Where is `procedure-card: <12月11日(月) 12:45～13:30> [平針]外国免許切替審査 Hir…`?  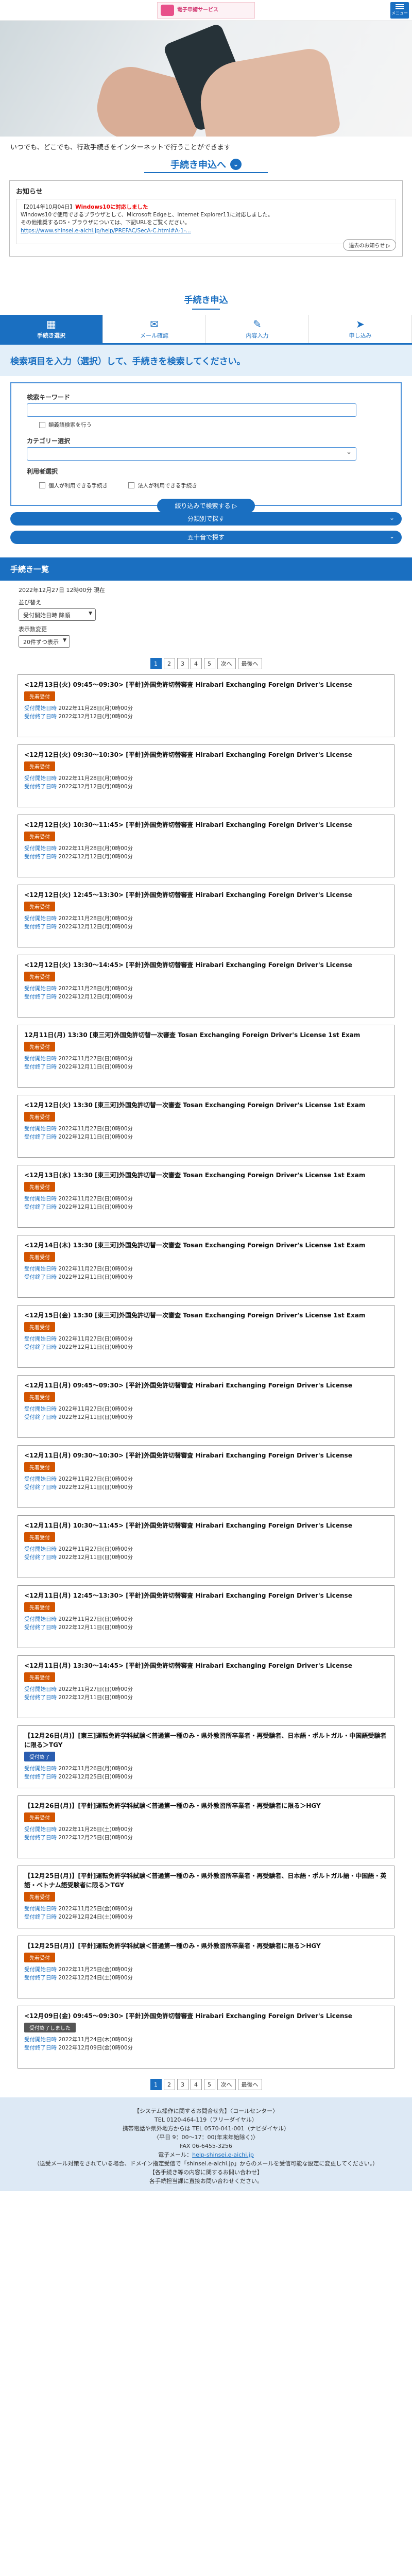
procedure-card: <12月11日(月) 12:45～13:30> [平針]外国免許切替審査 Hir… is located at coordinates (206, 1616).